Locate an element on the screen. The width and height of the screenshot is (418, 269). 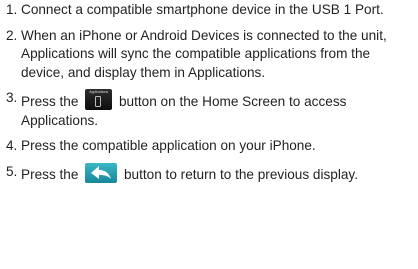
applications-button-icon: Applications is located at coordinates (99, 99).